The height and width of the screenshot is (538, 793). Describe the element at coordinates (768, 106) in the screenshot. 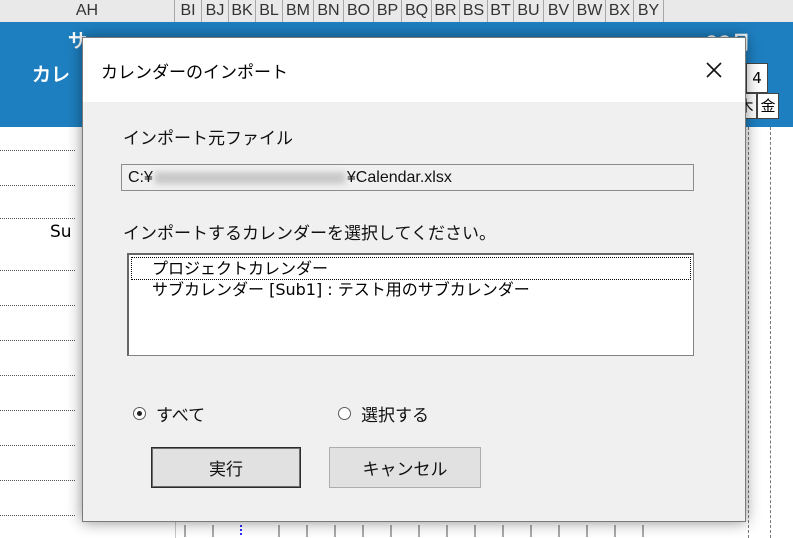

I see `weekday-cell: 金` at that location.